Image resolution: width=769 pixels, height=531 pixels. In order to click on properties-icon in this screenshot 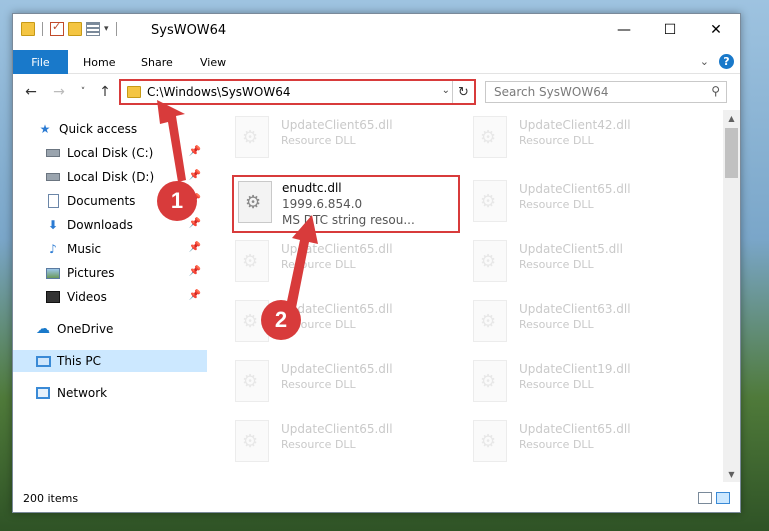, I will do `click(57, 28)`.